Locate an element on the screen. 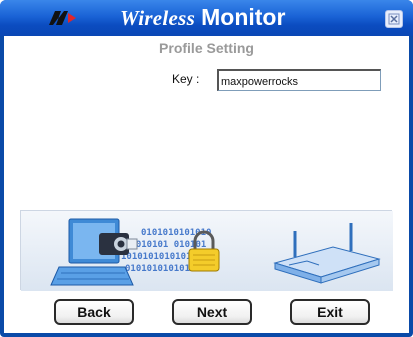 This screenshot has height=337, width=413. back-button: Back is located at coordinates (94, 312).